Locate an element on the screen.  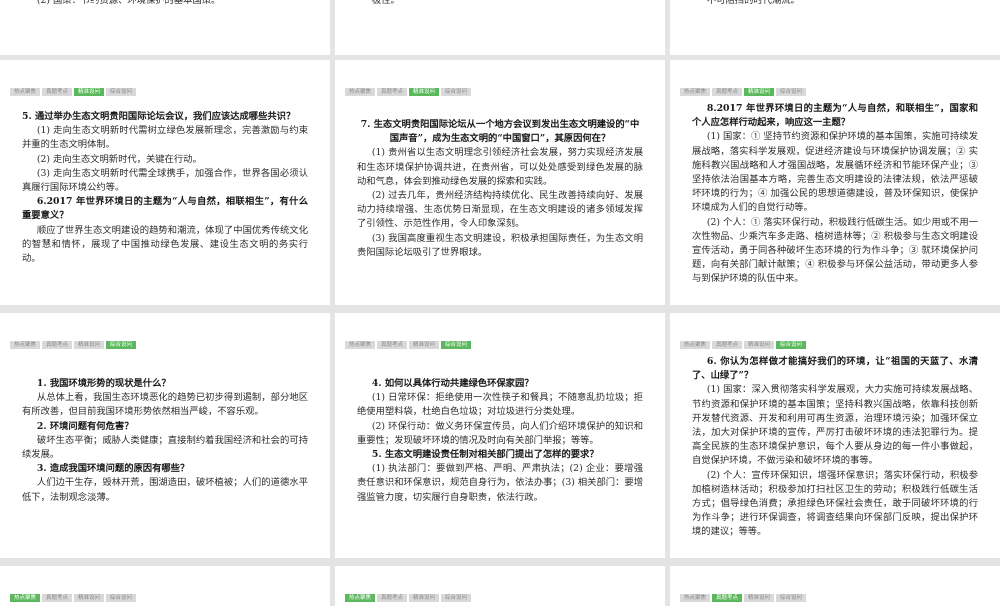
answer-paragraph: (2) 走向生态文明新时代，关键在行动。 is located at coordinates (119, 159).